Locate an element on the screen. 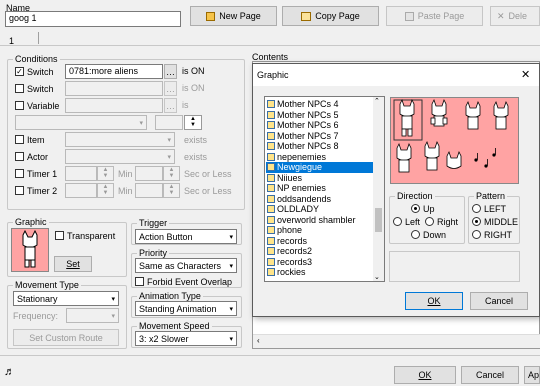  animation-select: Standing Animation ▾ is located at coordinates (186, 308).